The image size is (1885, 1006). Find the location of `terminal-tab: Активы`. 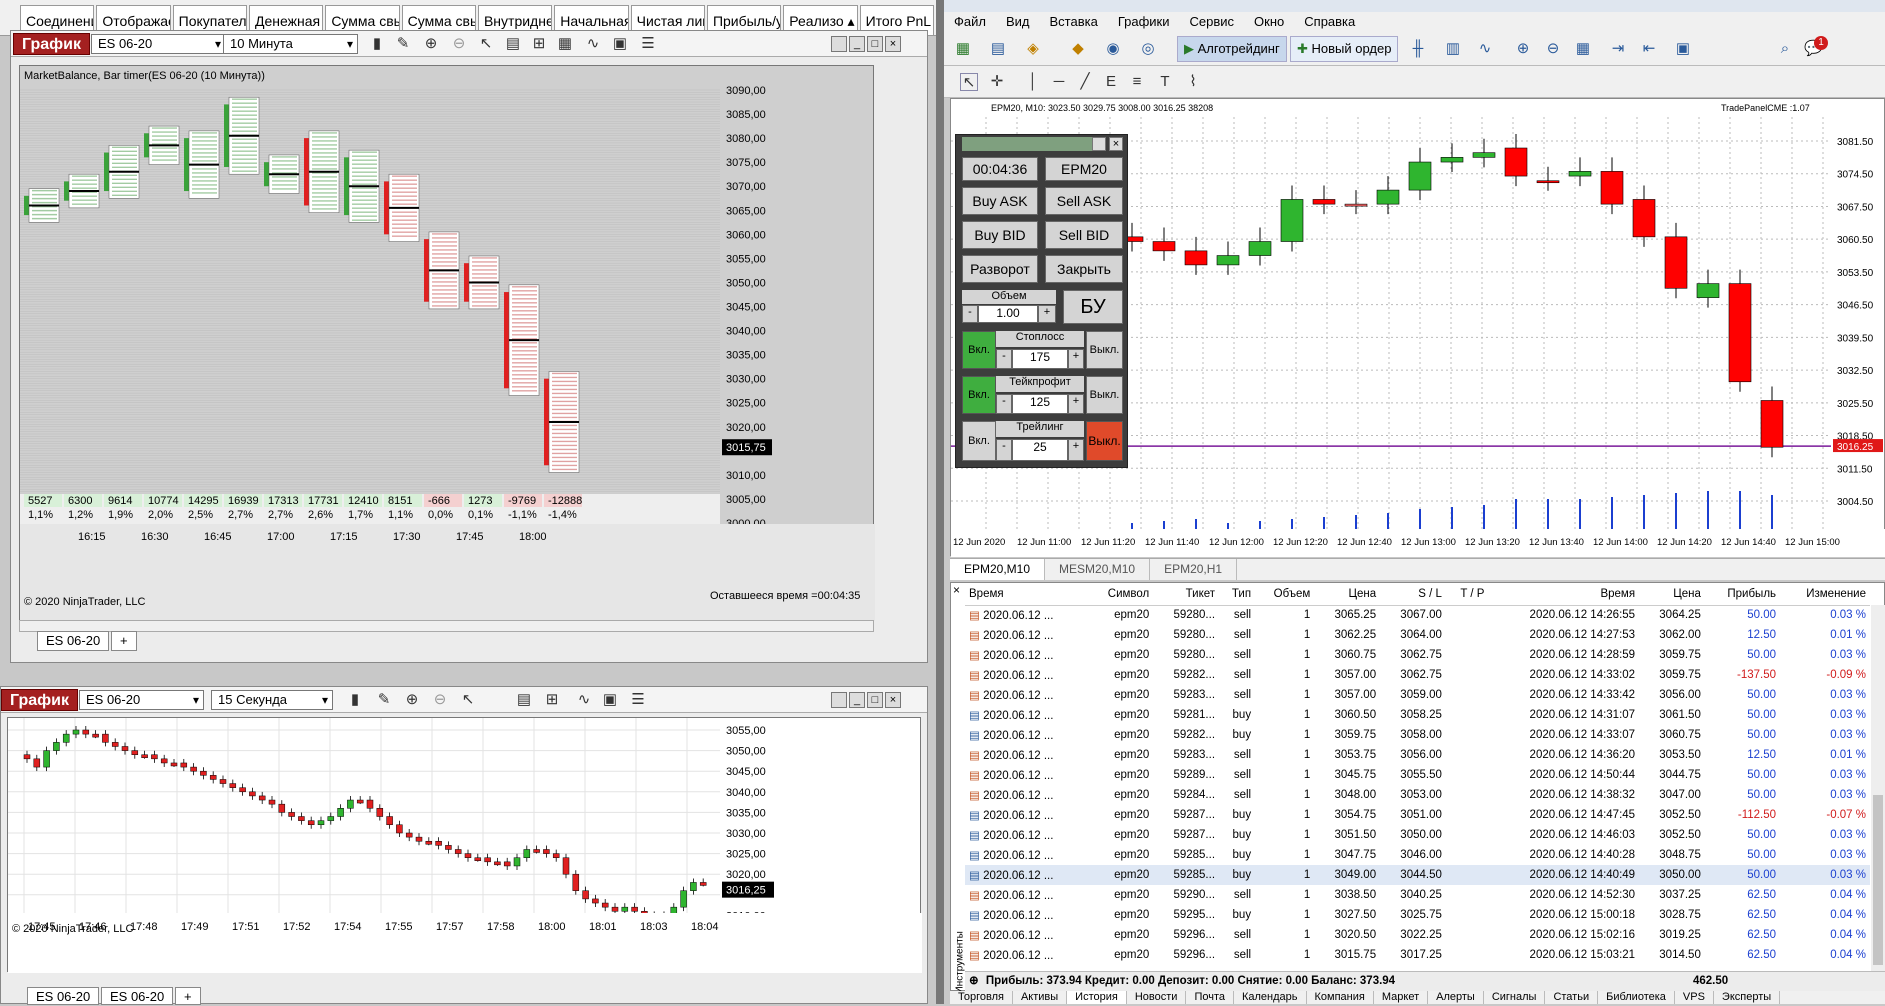

terminal-tab: Активы is located at coordinates (1040, 997).